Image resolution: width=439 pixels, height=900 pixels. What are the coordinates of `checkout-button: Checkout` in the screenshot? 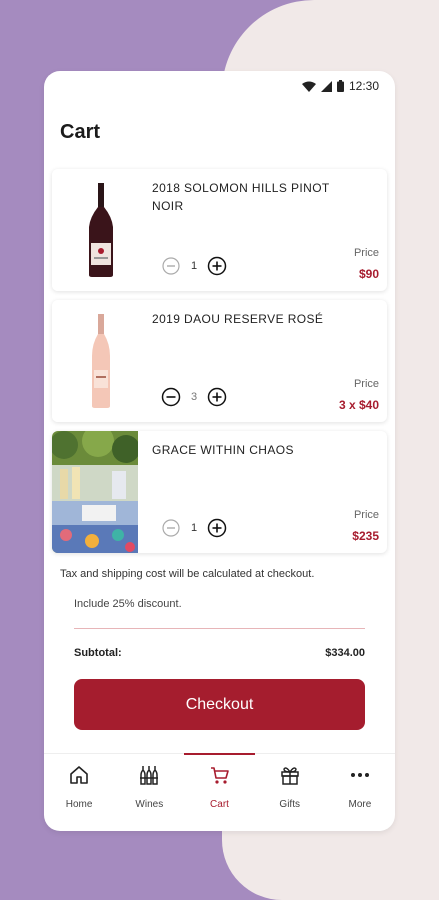 It's located at (219, 704).